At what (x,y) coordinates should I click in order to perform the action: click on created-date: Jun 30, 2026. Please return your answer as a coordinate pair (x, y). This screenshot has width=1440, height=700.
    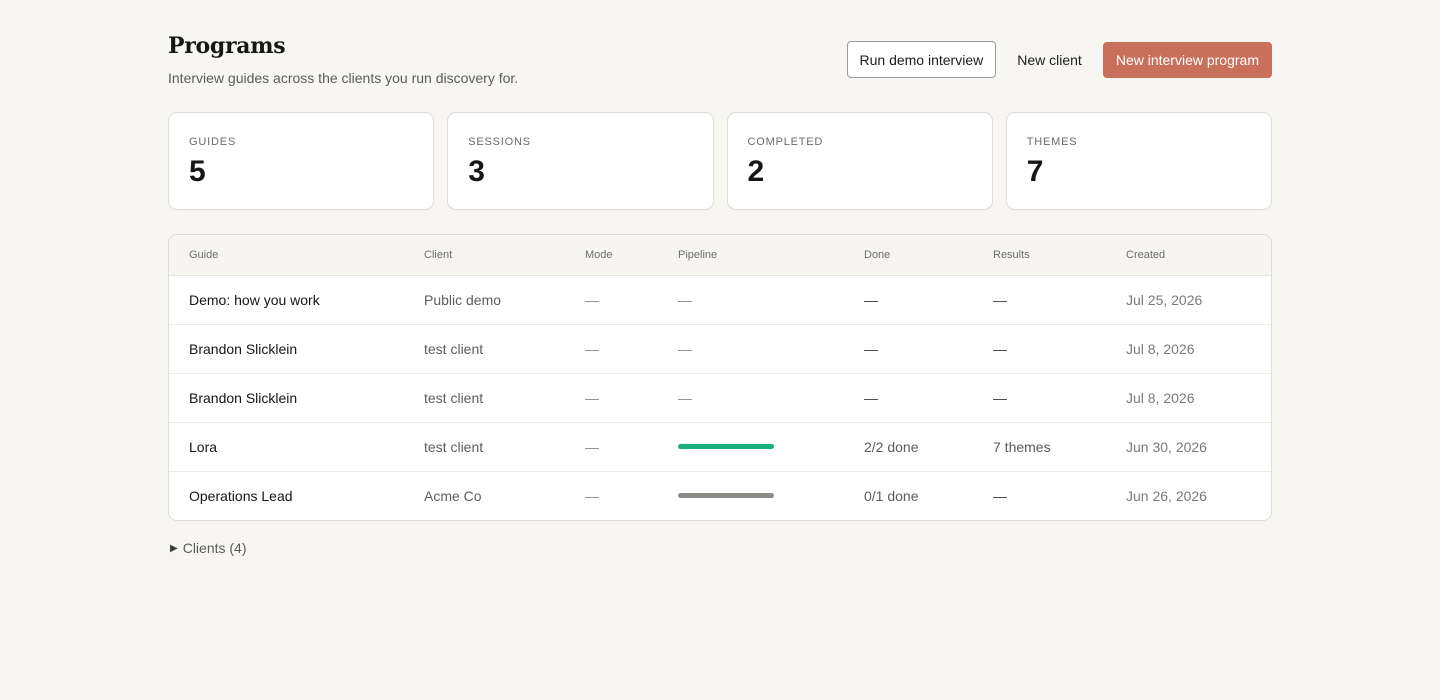
    Looking at the image, I should click on (1198, 447).